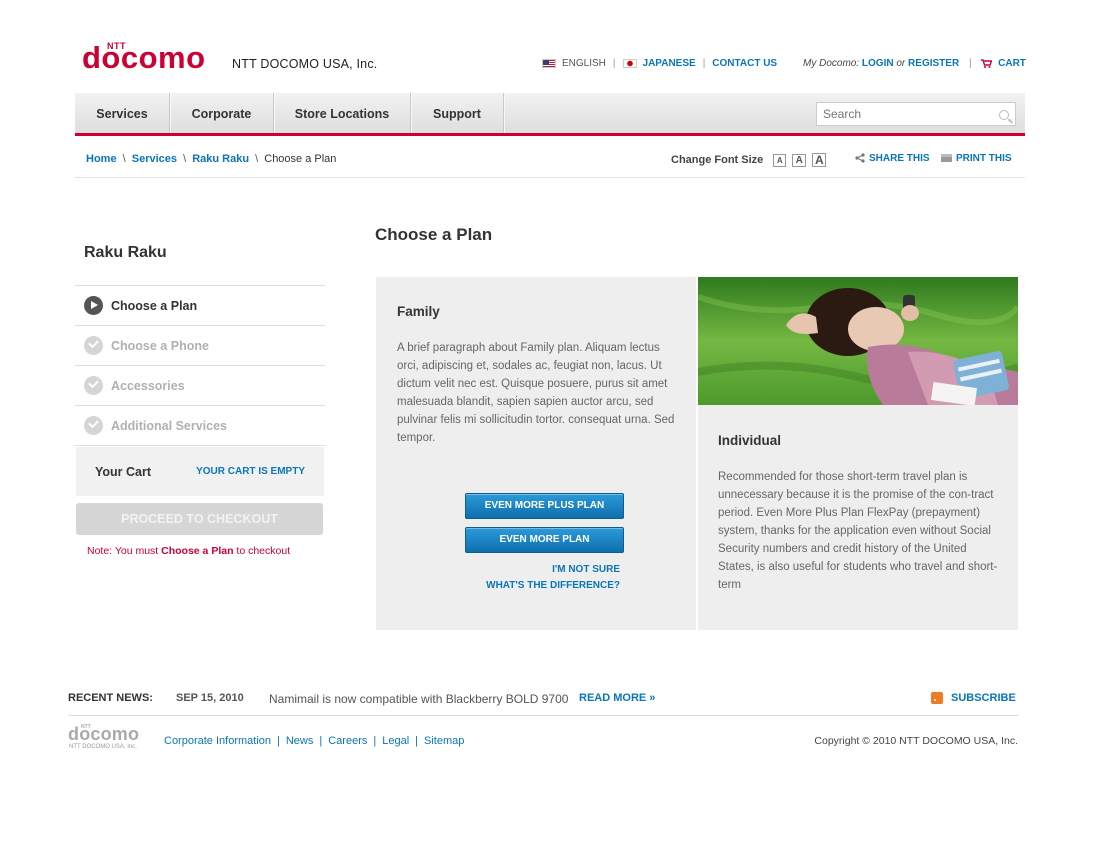 The width and height of the screenshot is (1100, 850). What do you see at coordinates (899, 158) in the screenshot?
I see `share-label: SHARE THIS` at bounding box center [899, 158].